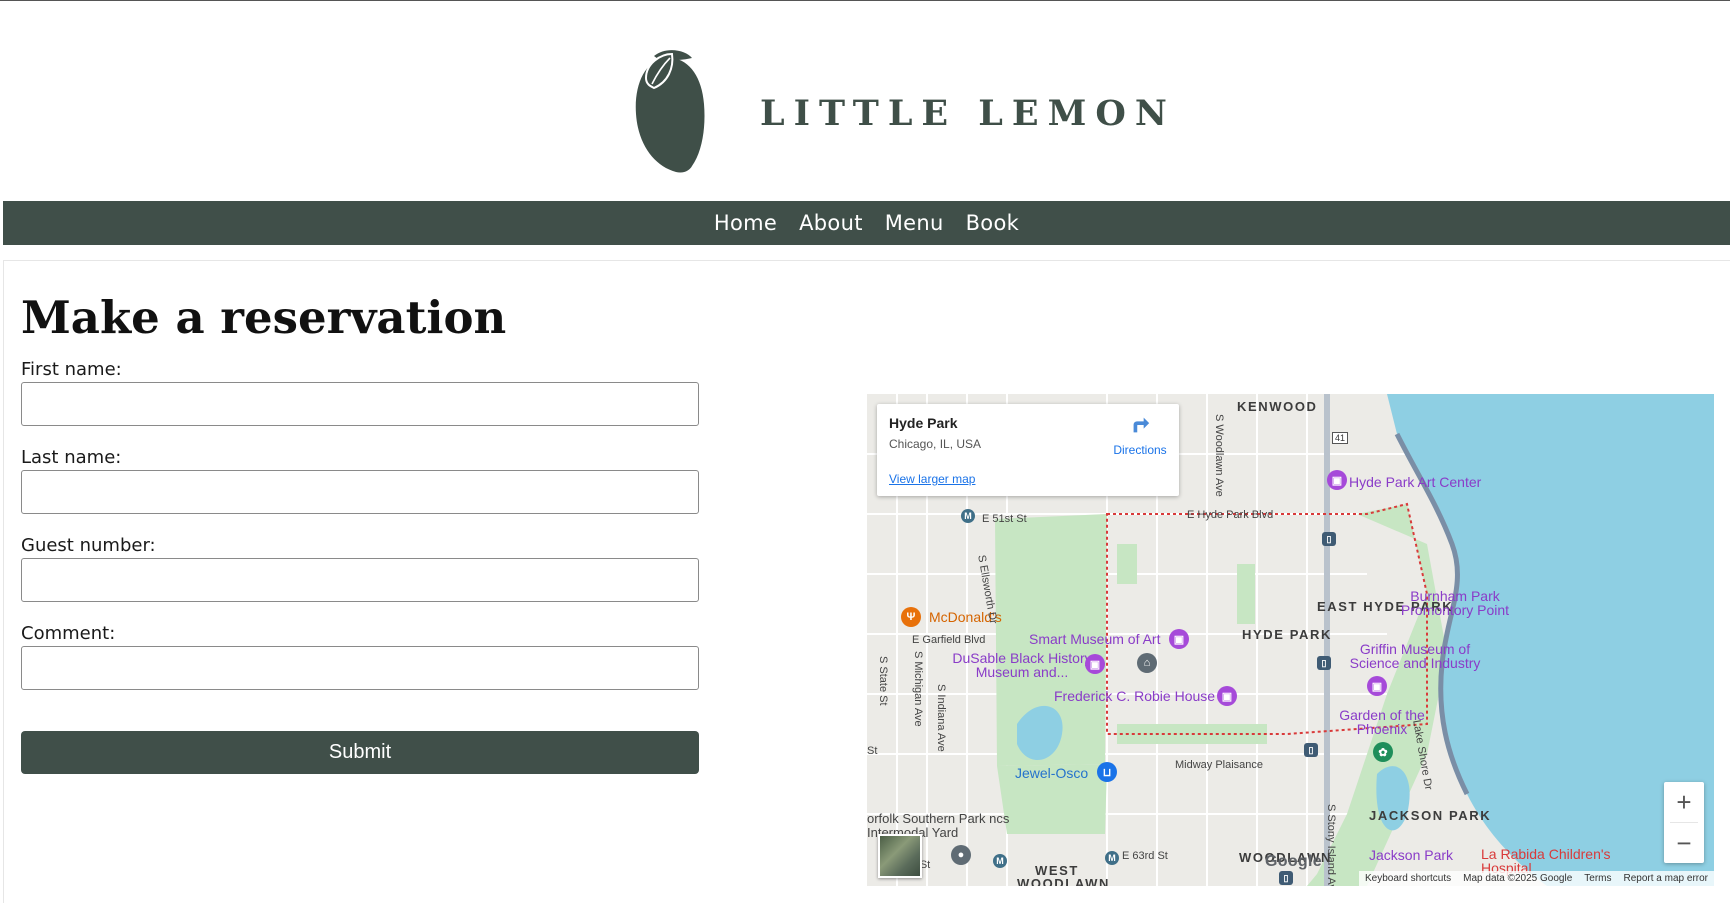  I want to click on report-error-link: Report a map error, so click(1666, 878).